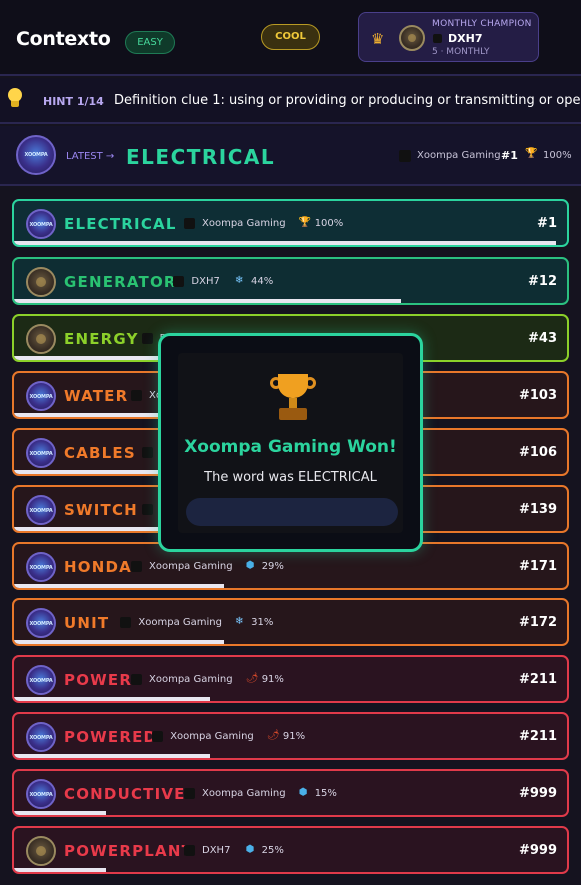 The width and height of the screenshot is (581, 885). I want to click on champion-name: DXH7, so click(465, 38).